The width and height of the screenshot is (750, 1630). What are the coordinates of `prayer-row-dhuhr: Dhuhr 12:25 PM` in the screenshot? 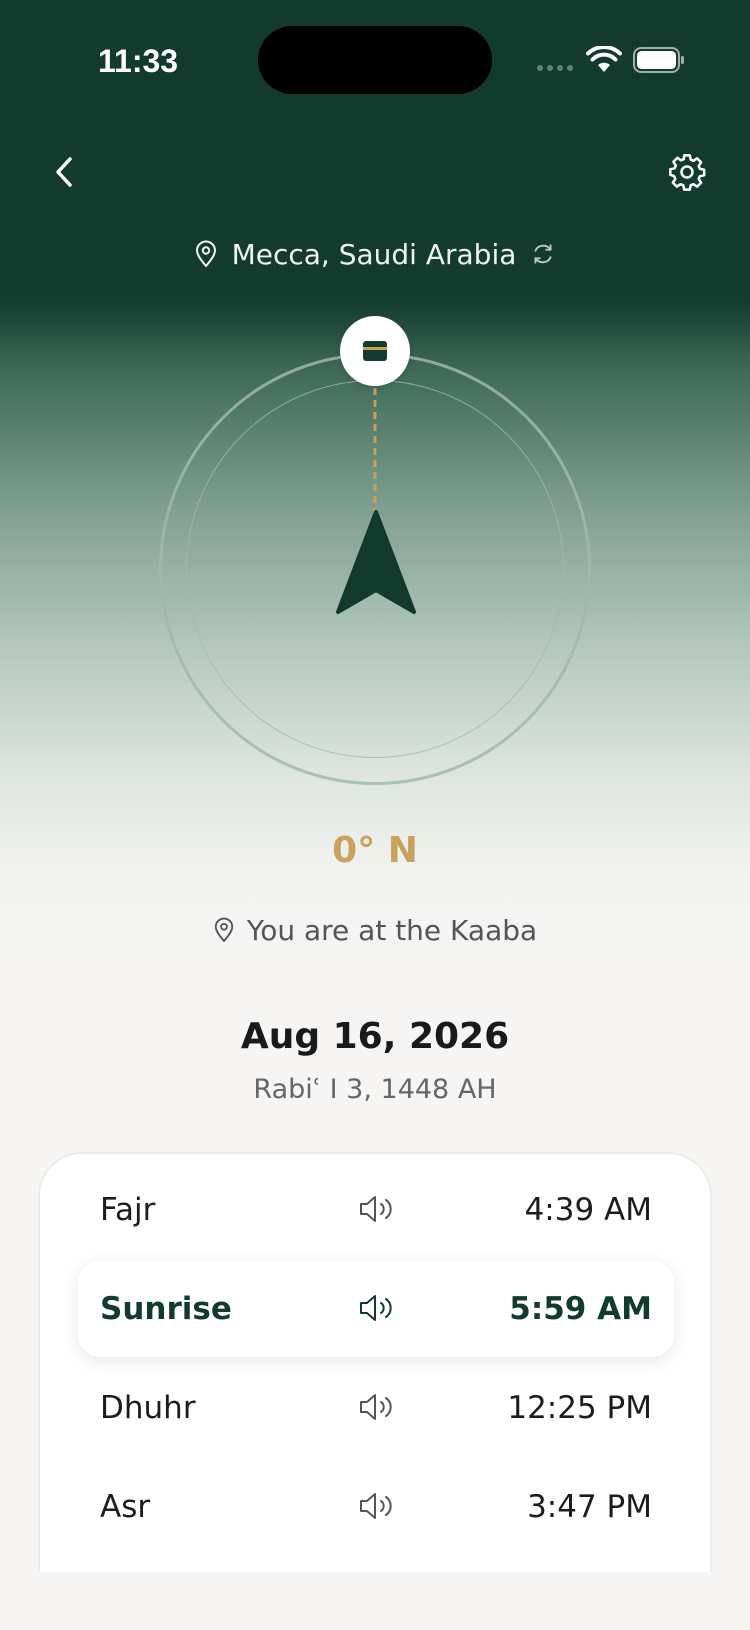 It's located at (376, 1408).